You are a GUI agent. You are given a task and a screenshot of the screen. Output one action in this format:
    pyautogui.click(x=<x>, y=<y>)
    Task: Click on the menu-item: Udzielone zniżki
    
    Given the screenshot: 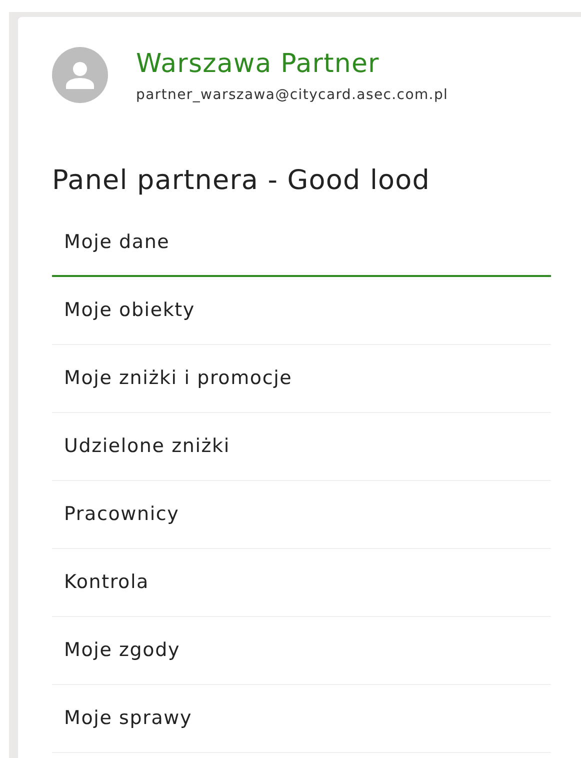 What is the action you would take?
    pyautogui.click(x=301, y=447)
    